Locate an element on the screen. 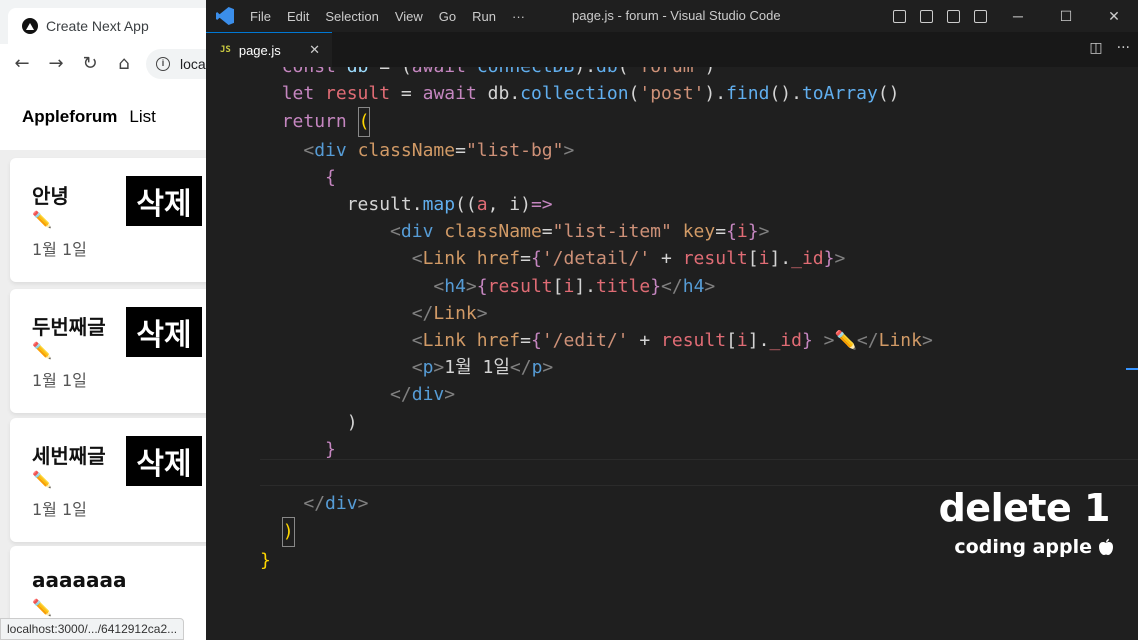 The width and height of the screenshot is (1138, 640). browser-tab: Create Next App is located at coordinates (107, 26).